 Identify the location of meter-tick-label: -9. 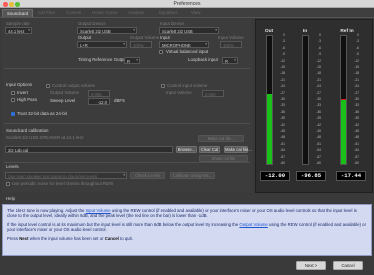
(283, 54).